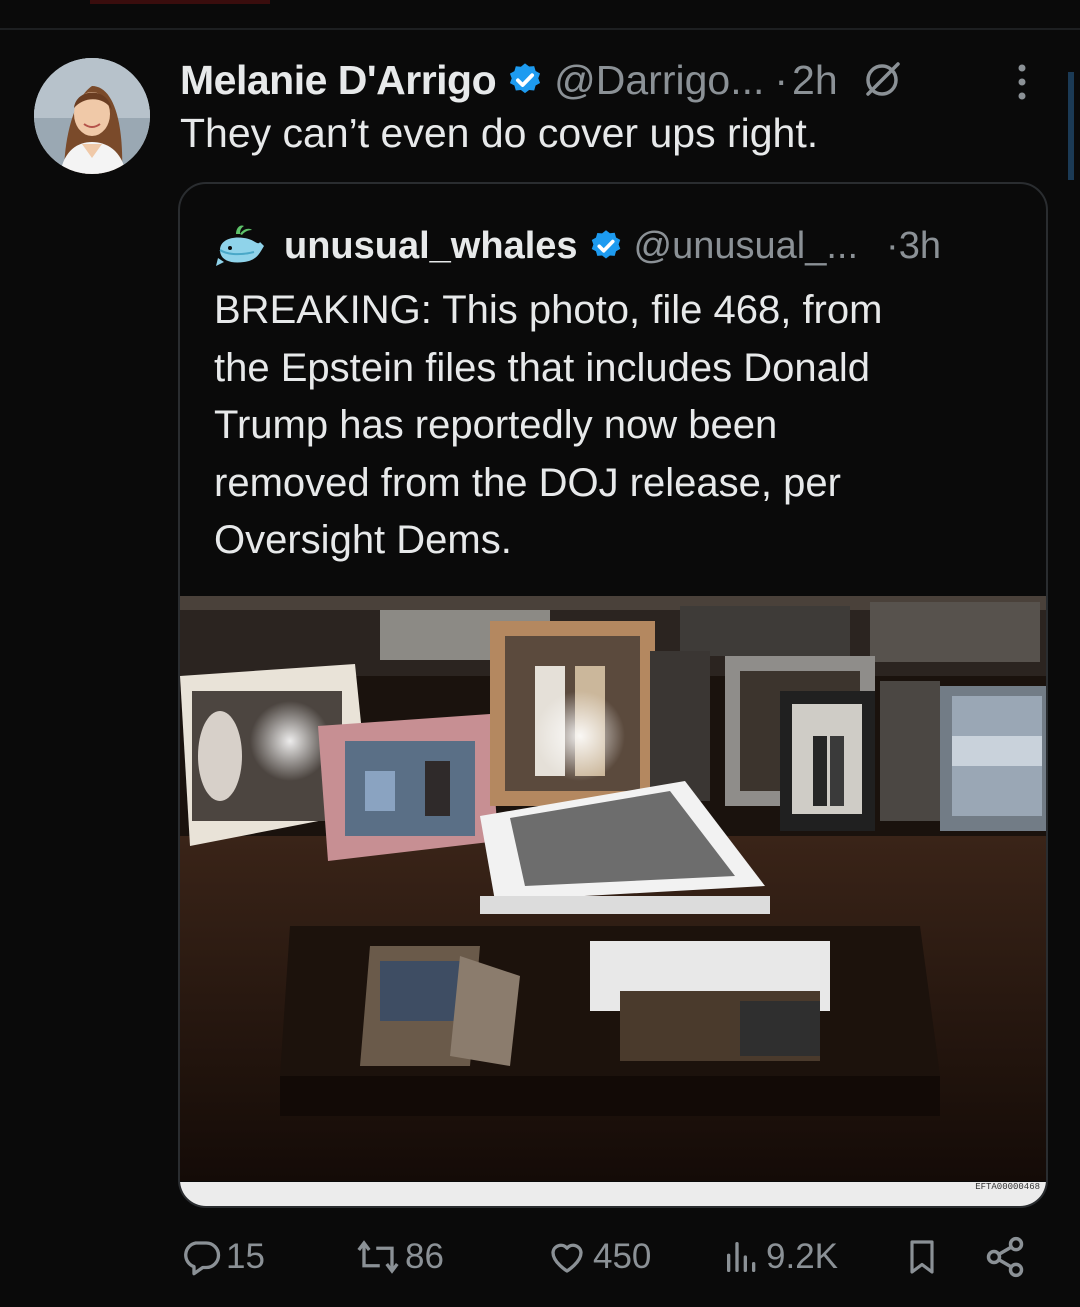  I want to click on repost-count: 86, so click(424, 1256).